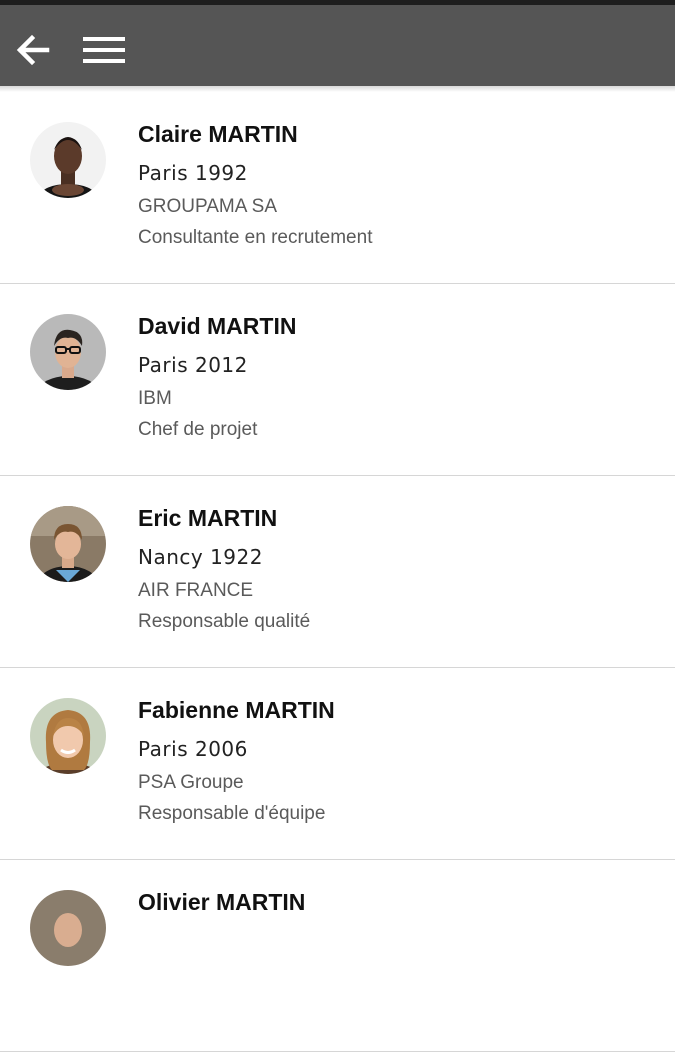 The width and height of the screenshot is (675, 1052). Describe the element at coordinates (196, 590) in the screenshot. I see `person-company: AIR FRANCE` at that location.